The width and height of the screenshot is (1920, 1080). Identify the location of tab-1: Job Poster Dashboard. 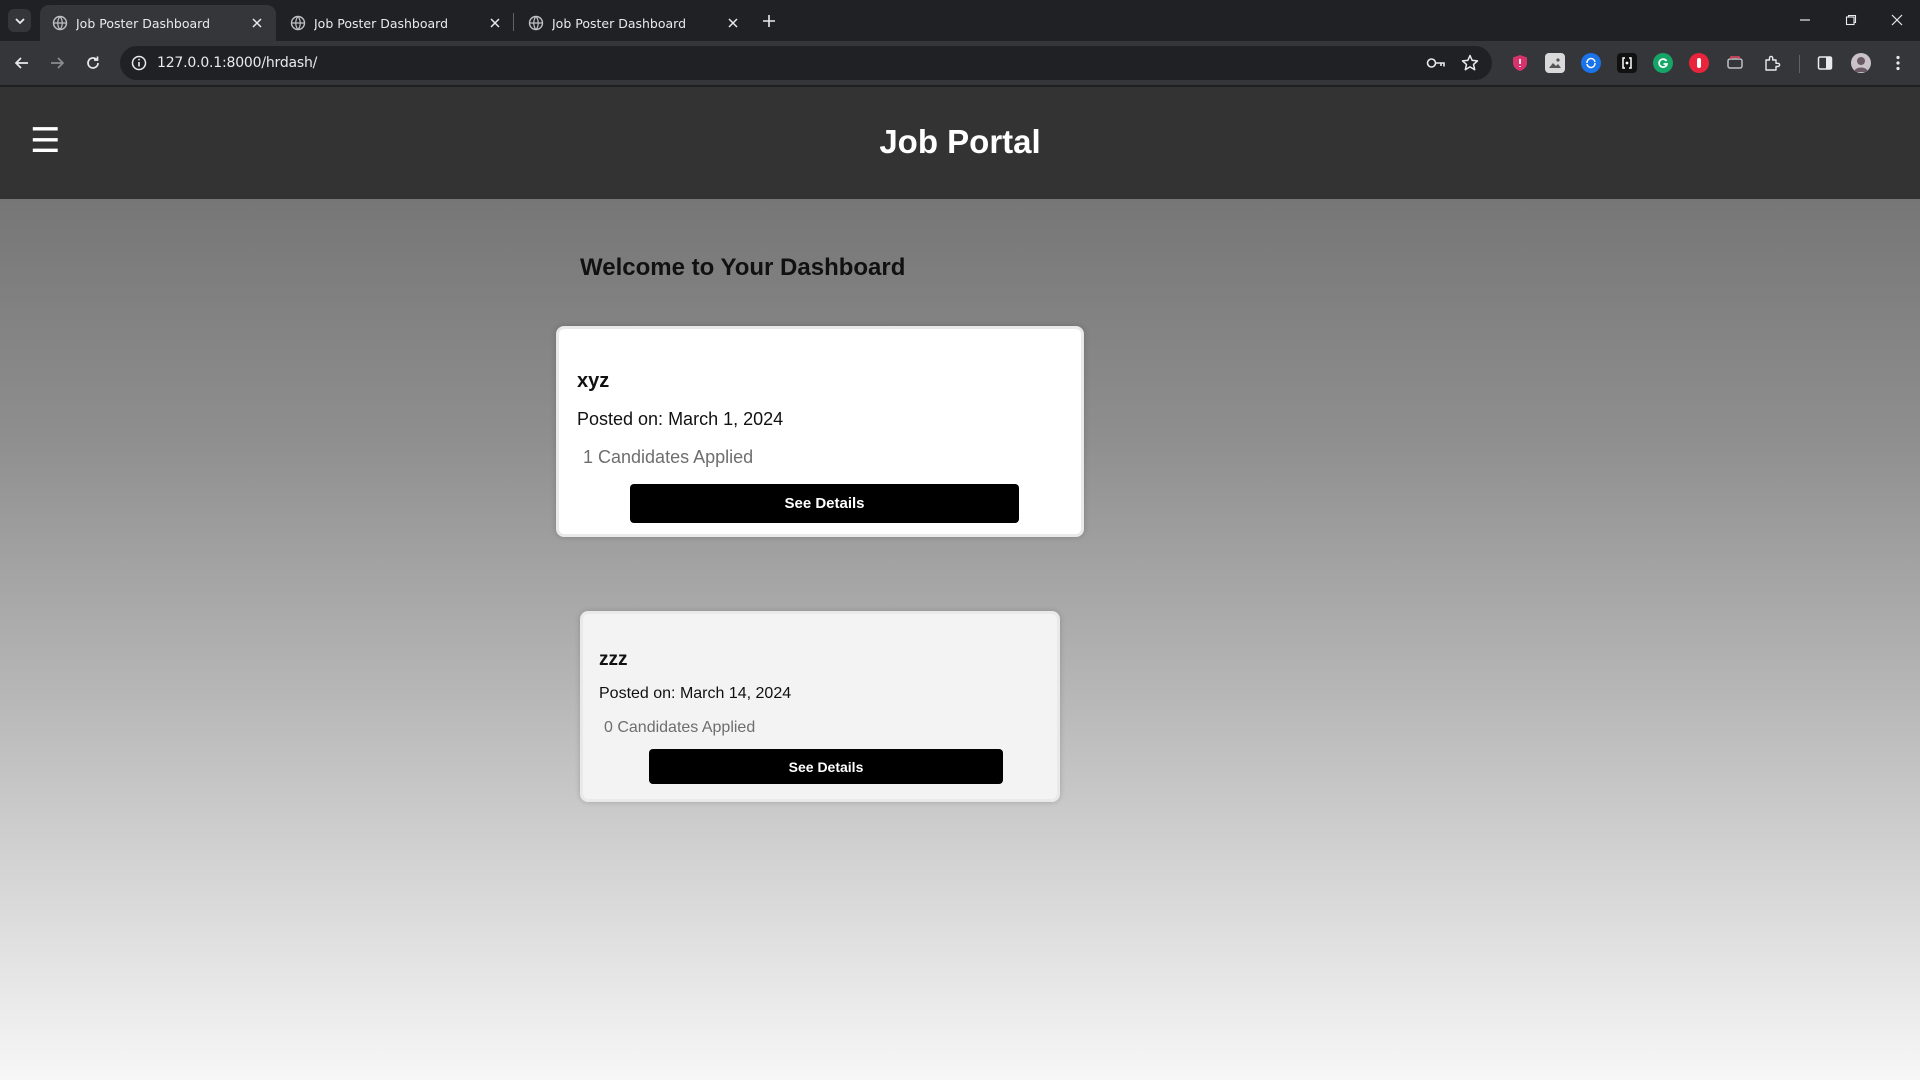
(158, 23).